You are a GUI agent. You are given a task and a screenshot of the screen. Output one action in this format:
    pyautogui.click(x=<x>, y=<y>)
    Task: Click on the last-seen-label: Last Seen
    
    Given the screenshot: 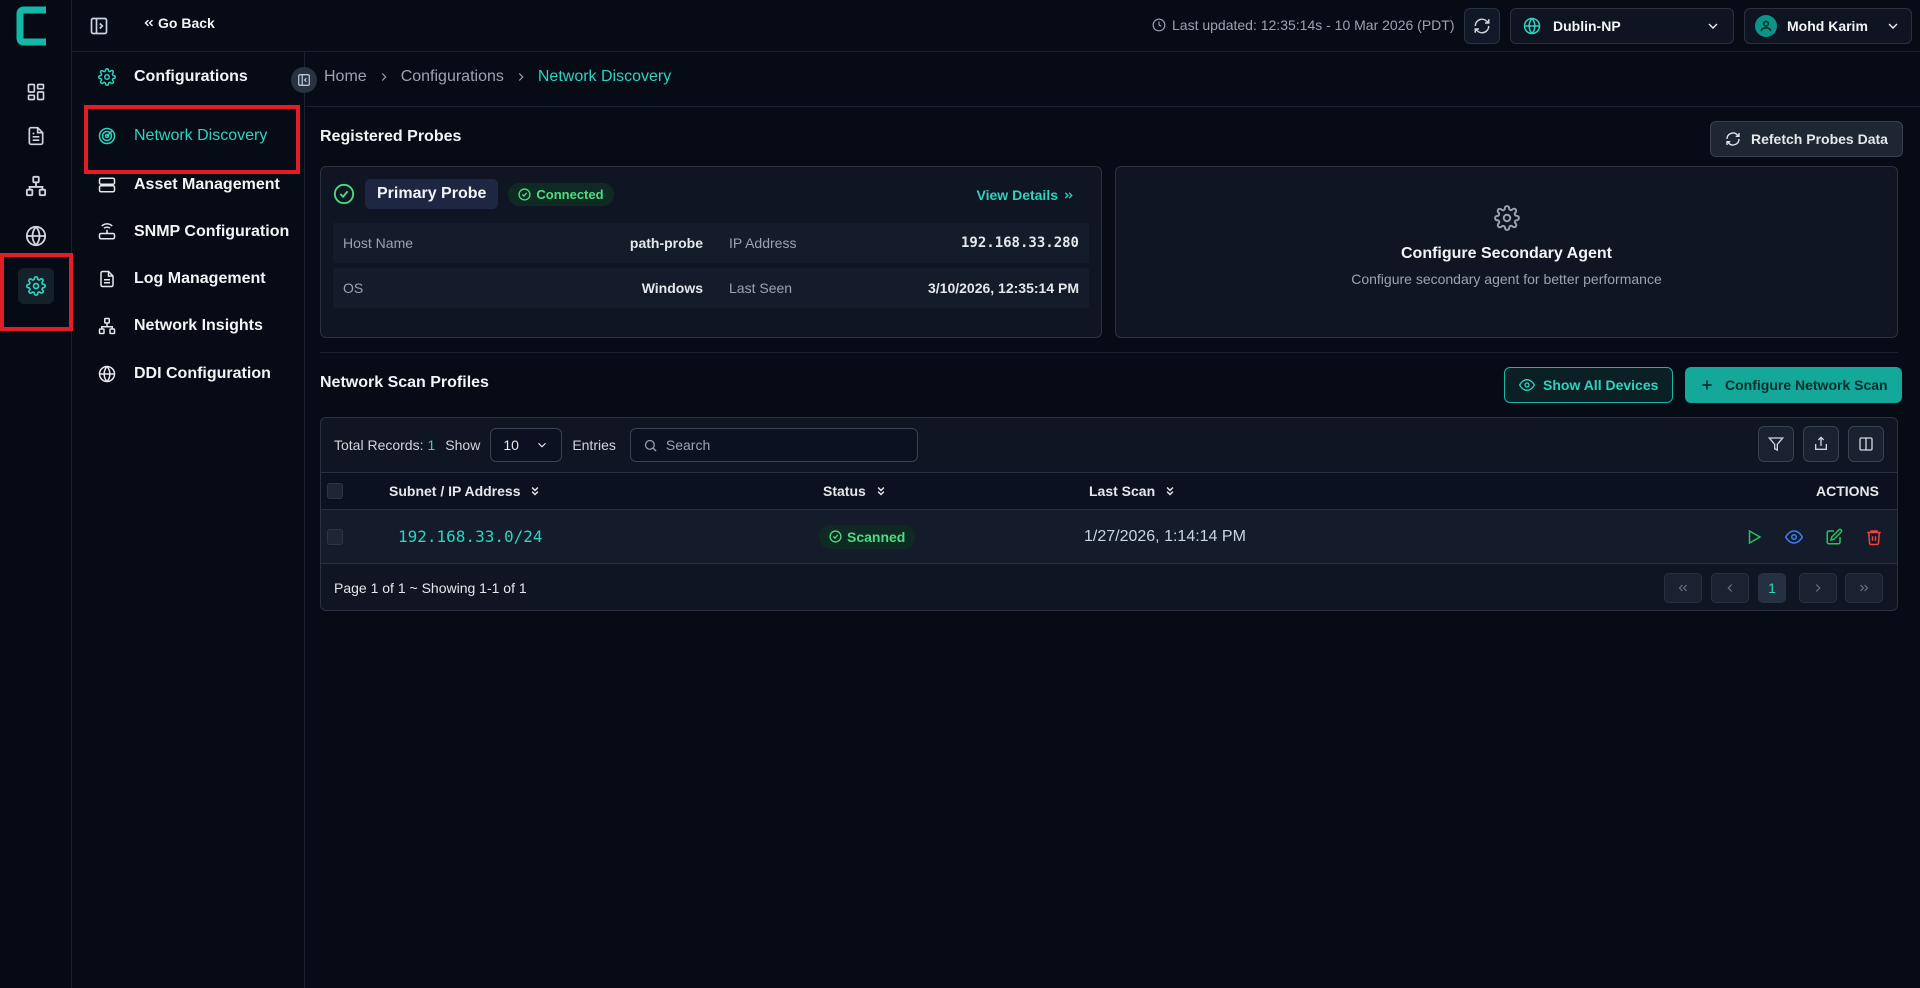 What is the action you would take?
    pyautogui.click(x=761, y=288)
    